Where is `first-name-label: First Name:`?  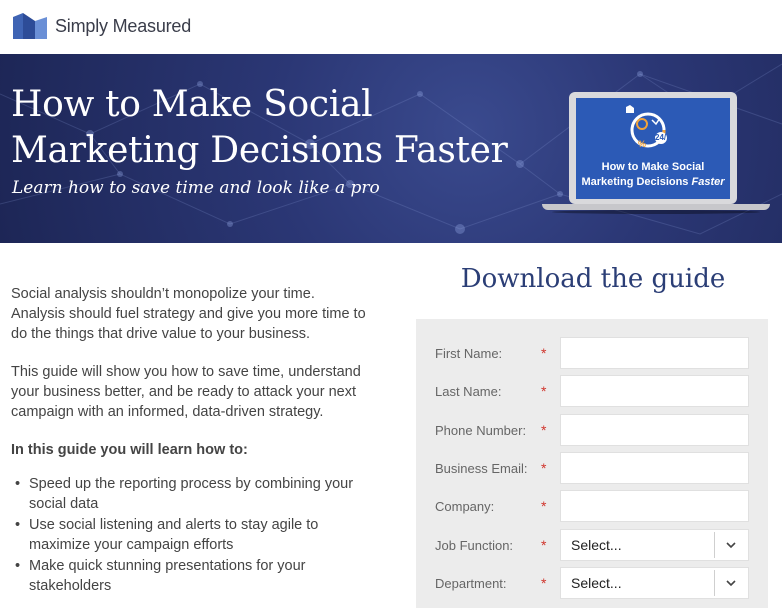
first-name-label: First Name: is located at coordinates (469, 353).